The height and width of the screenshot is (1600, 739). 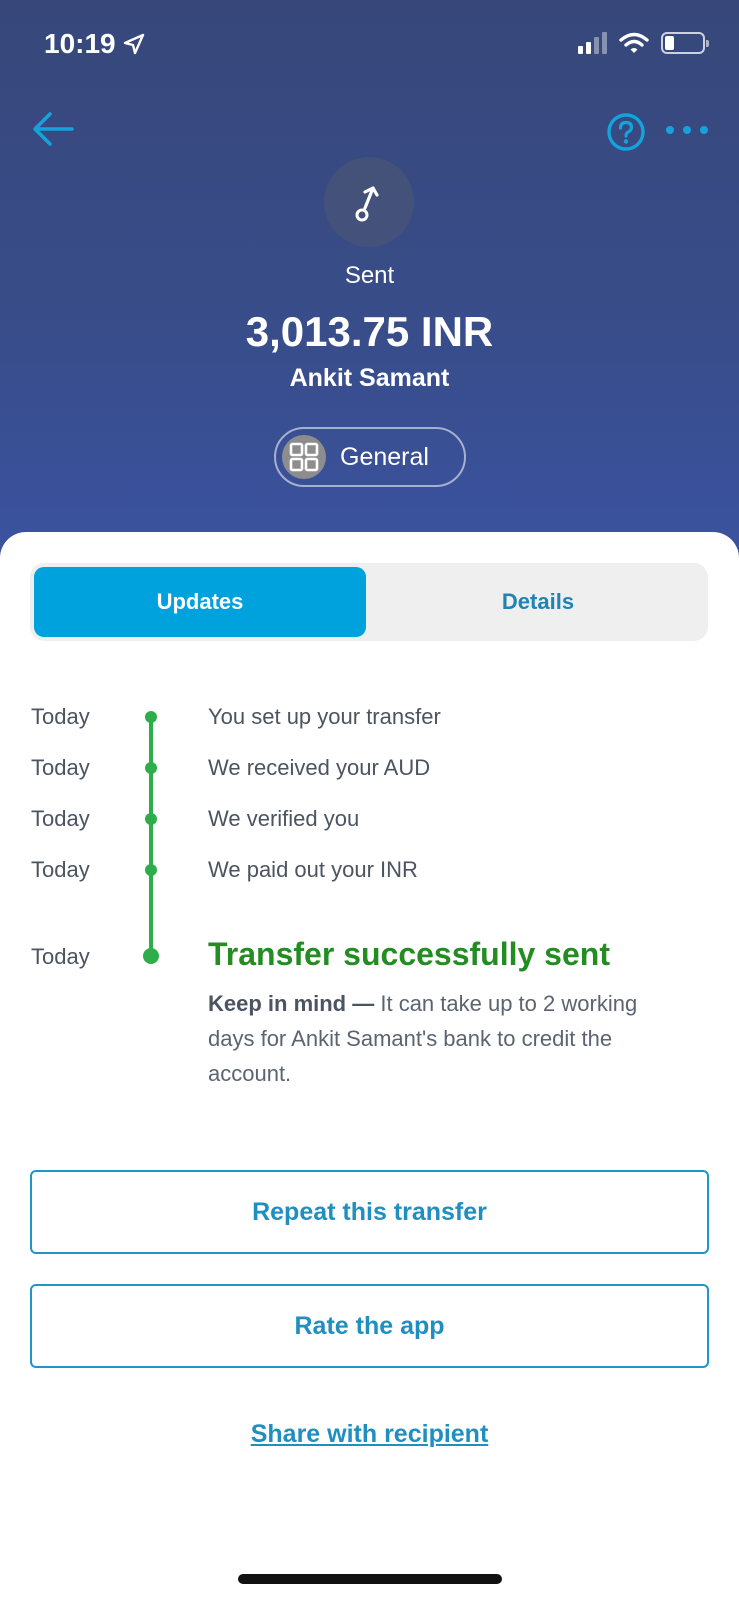 I want to click on location-arrow-icon, so click(x=133, y=44).